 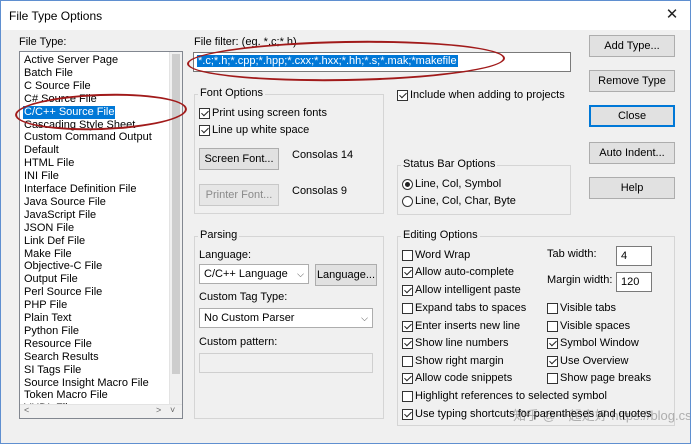 I want to click on file-type-item: HTML File, so click(x=49, y=163).